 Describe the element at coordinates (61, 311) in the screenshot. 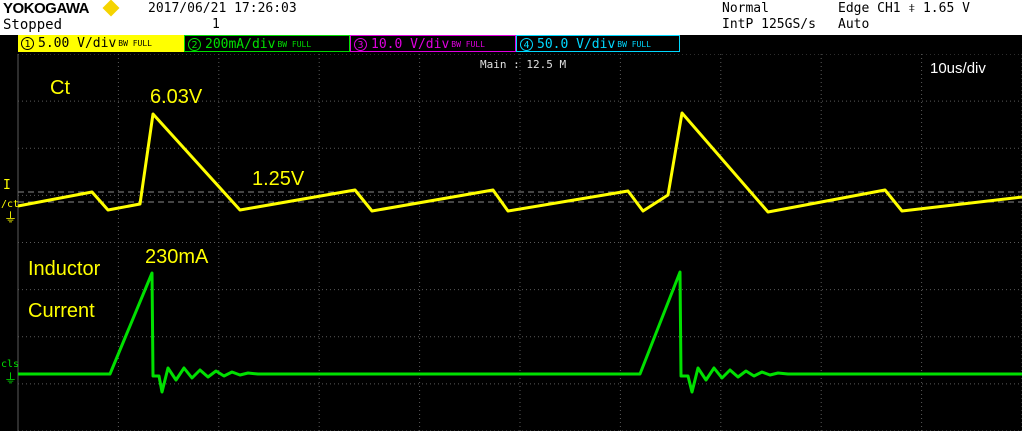

I see `current-label: Current` at that location.